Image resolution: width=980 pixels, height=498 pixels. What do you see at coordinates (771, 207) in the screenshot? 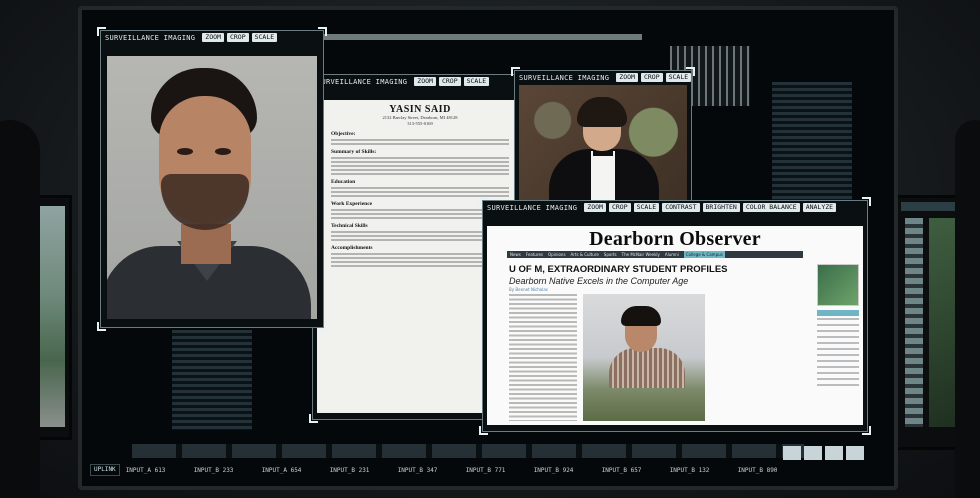
I see `color-balance-button: COLOR BALANCE` at bounding box center [771, 207].